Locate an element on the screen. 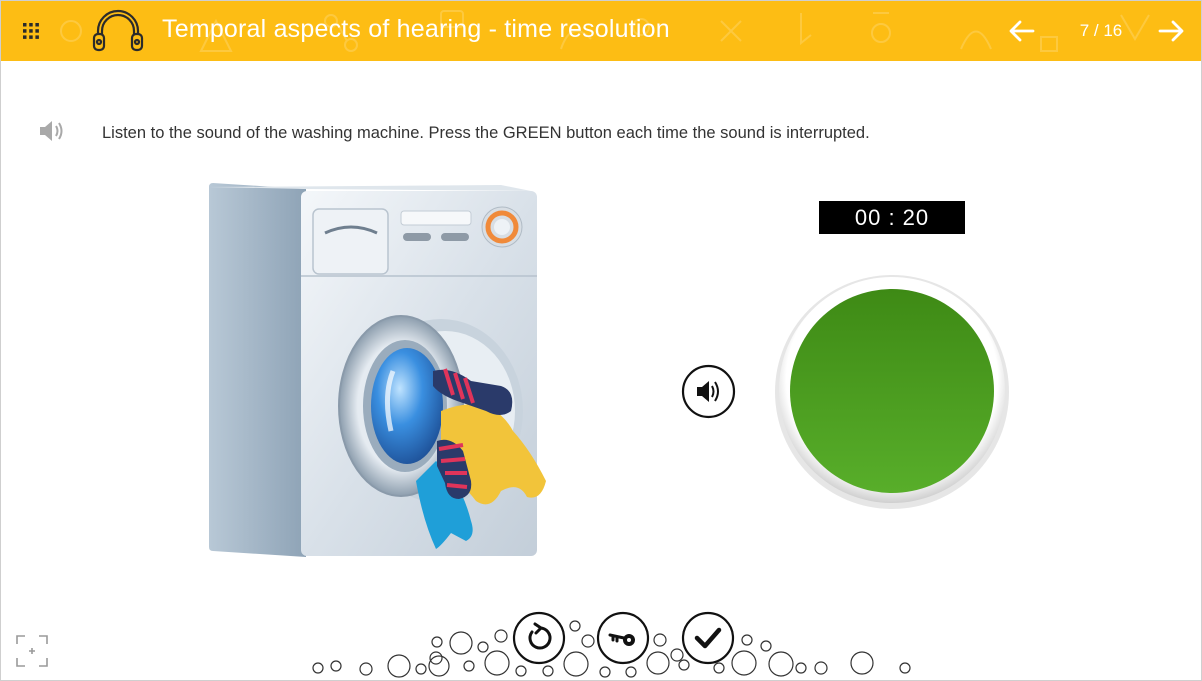 The image size is (1202, 681). instruction-audio-button is located at coordinates (52, 131).